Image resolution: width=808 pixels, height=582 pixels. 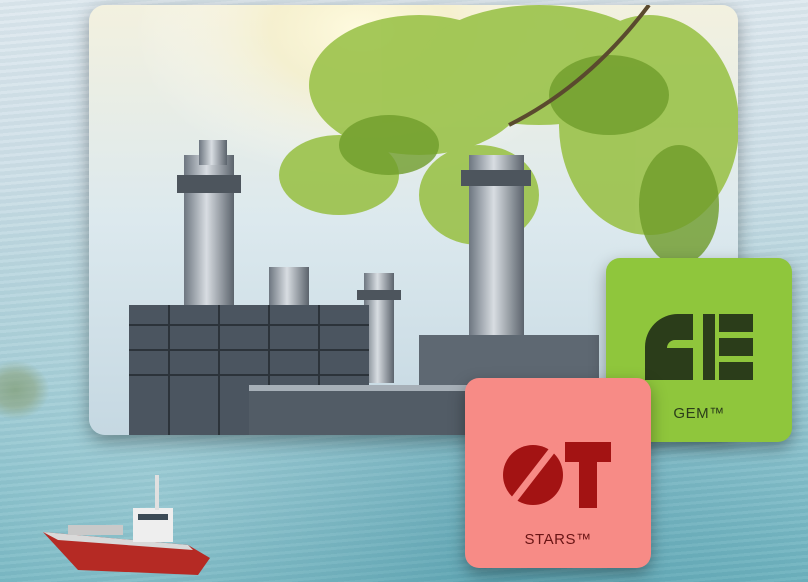 I want to click on background-island, so click(x=25, y=390).